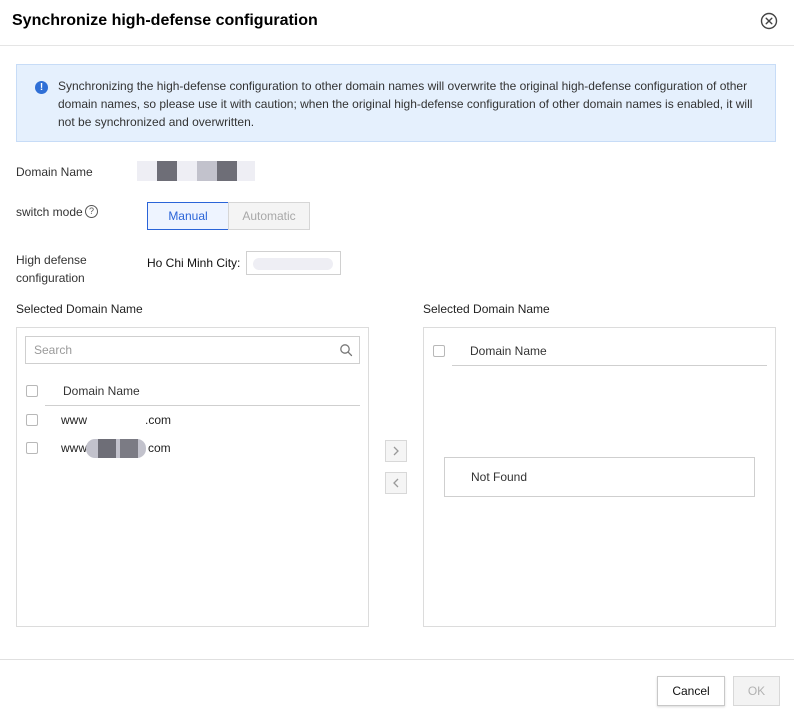 This screenshot has width=794, height=720. What do you see at coordinates (188, 216) in the screenshot?
I see `mode-manual-button: Manual` at bounding box center [188, 216].